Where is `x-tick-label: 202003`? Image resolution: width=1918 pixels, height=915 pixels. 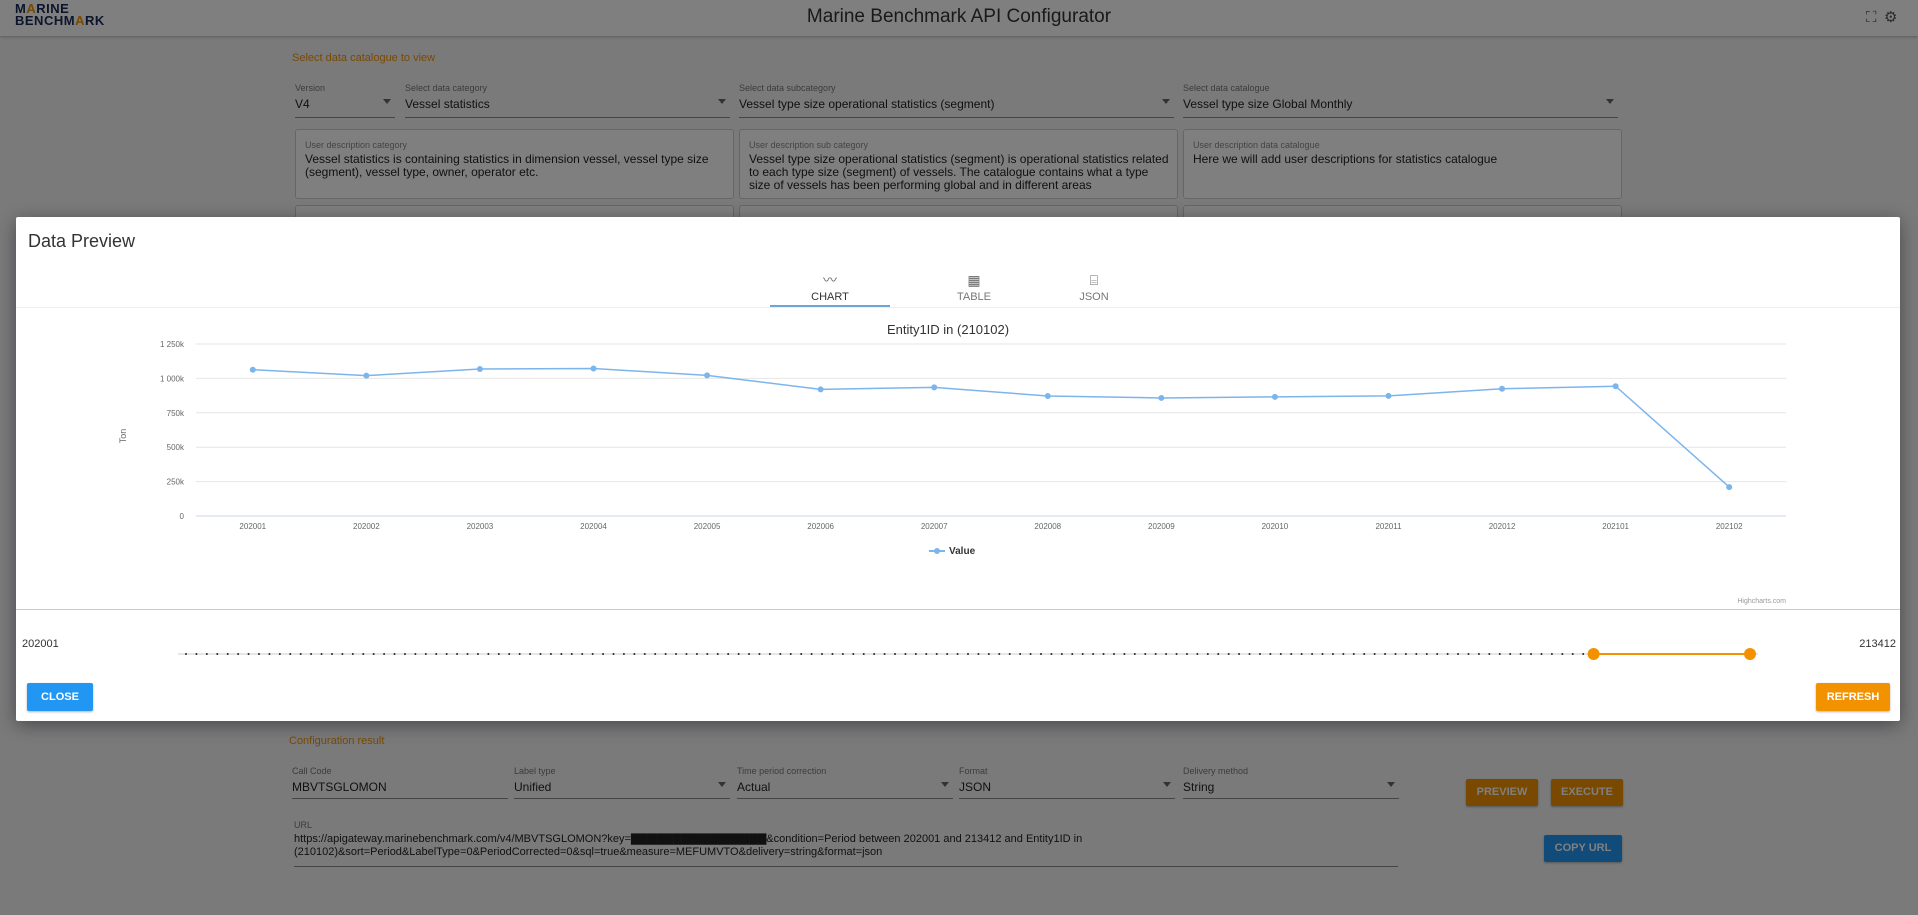
x-tick-label: 202003 is located at coordinates (480, 526).